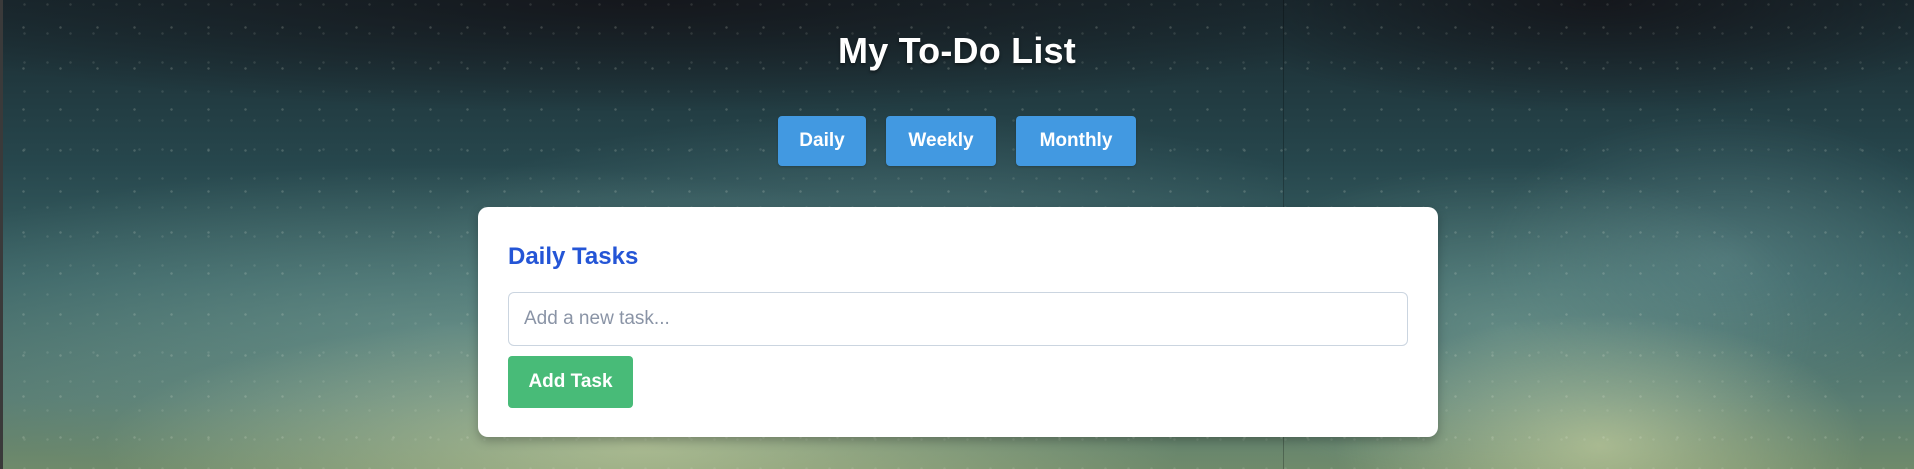  I want to click on add-task-button: Add Task, so click(570, 382).